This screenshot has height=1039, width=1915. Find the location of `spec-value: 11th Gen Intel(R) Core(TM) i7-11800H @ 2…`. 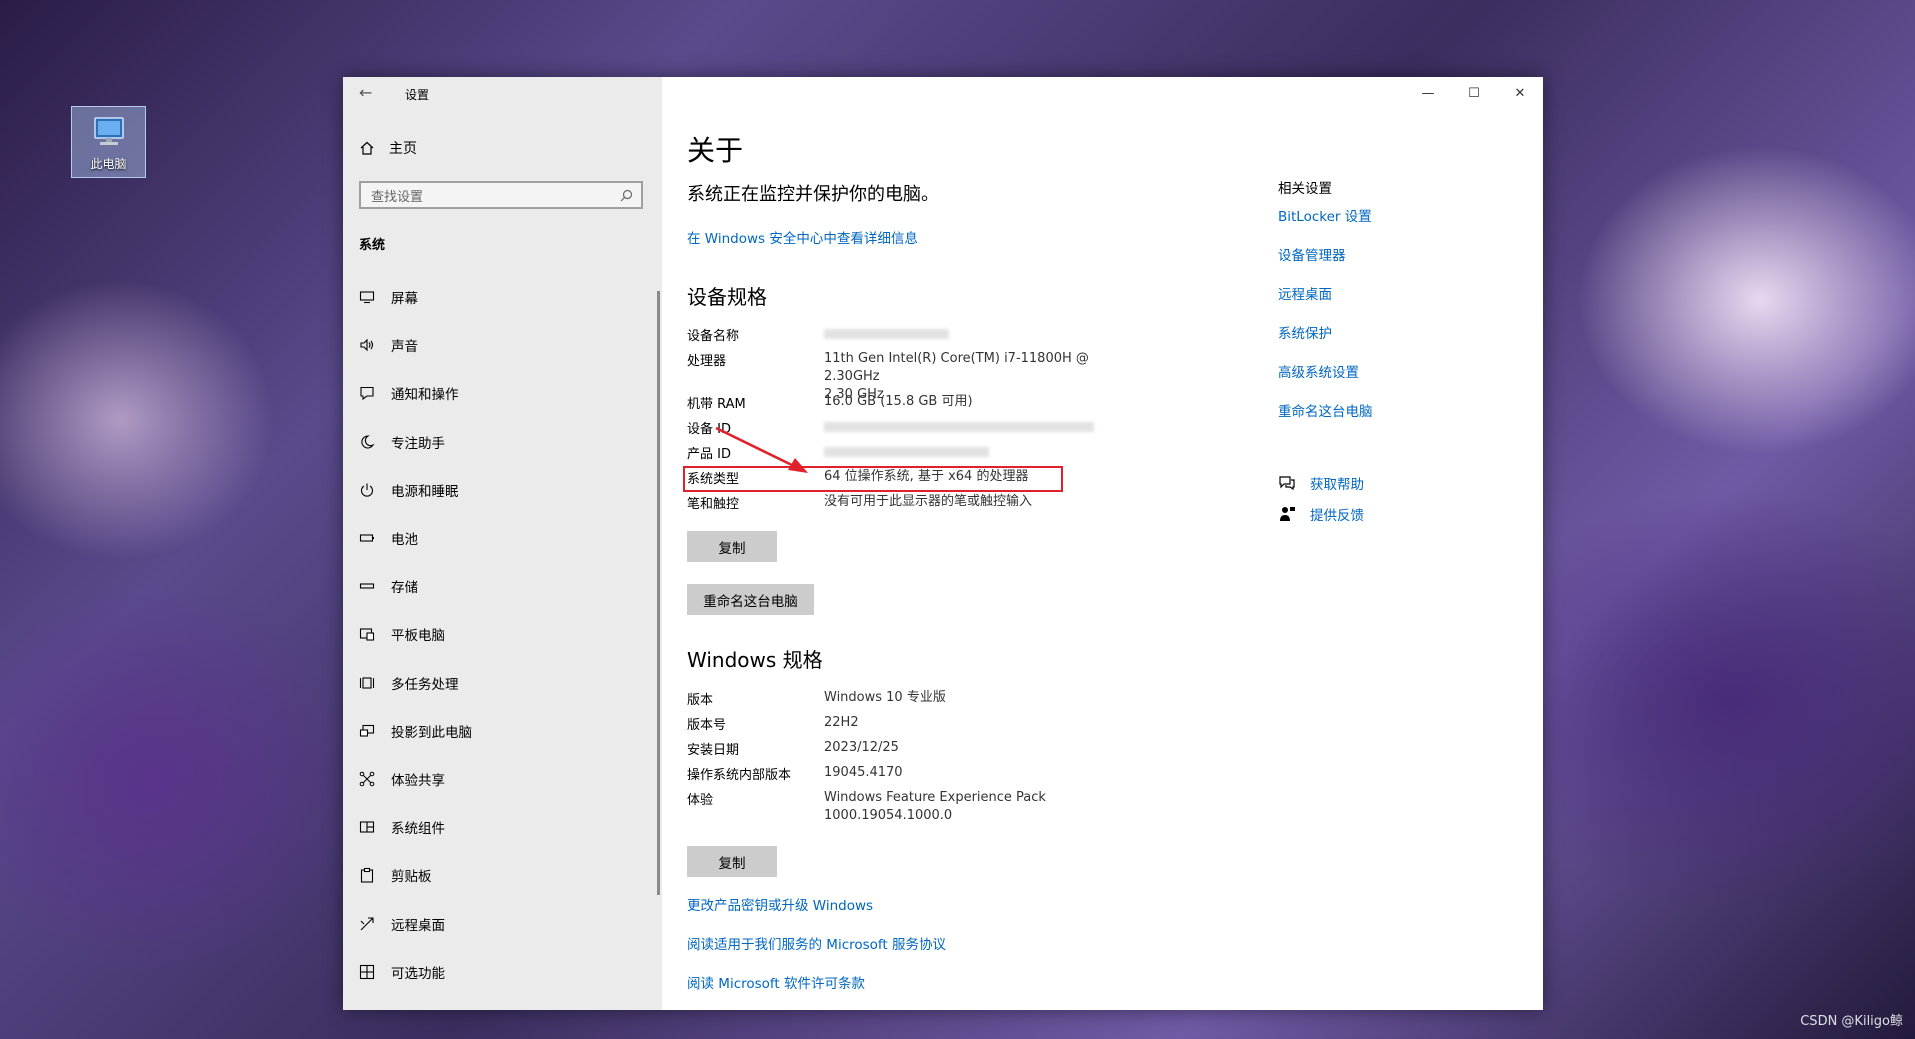

spec-value: 11th Gen Intel(R) Core(TM) i7-11800H @ 2… is located at coordinates (980, 376).